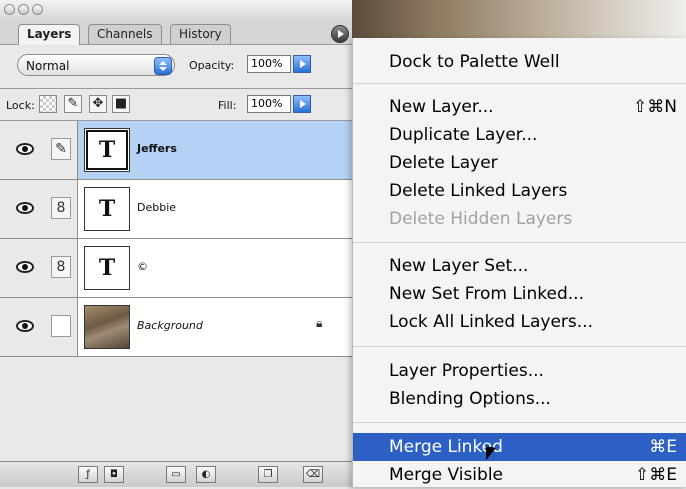 Image resolution: width=686 pixels, height=489 pixels. Describe the element at coordinates (170, 325) in the screenshot. I see `layer-name: Background` at that location.